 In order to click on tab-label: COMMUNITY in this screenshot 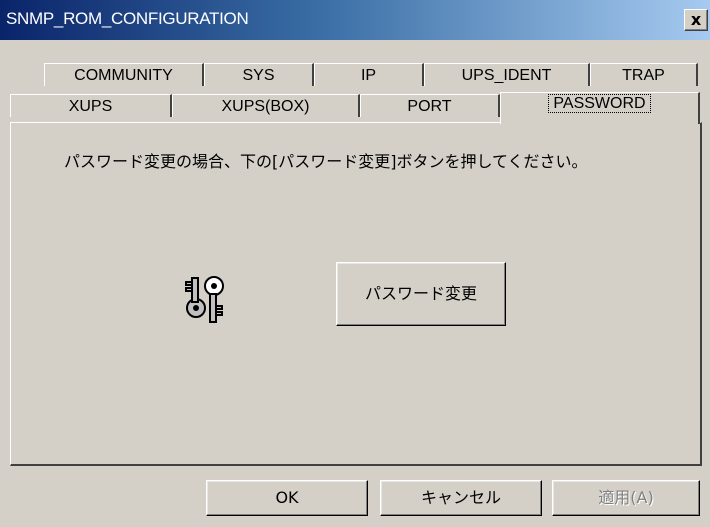, I will do `click(123, 75)`.